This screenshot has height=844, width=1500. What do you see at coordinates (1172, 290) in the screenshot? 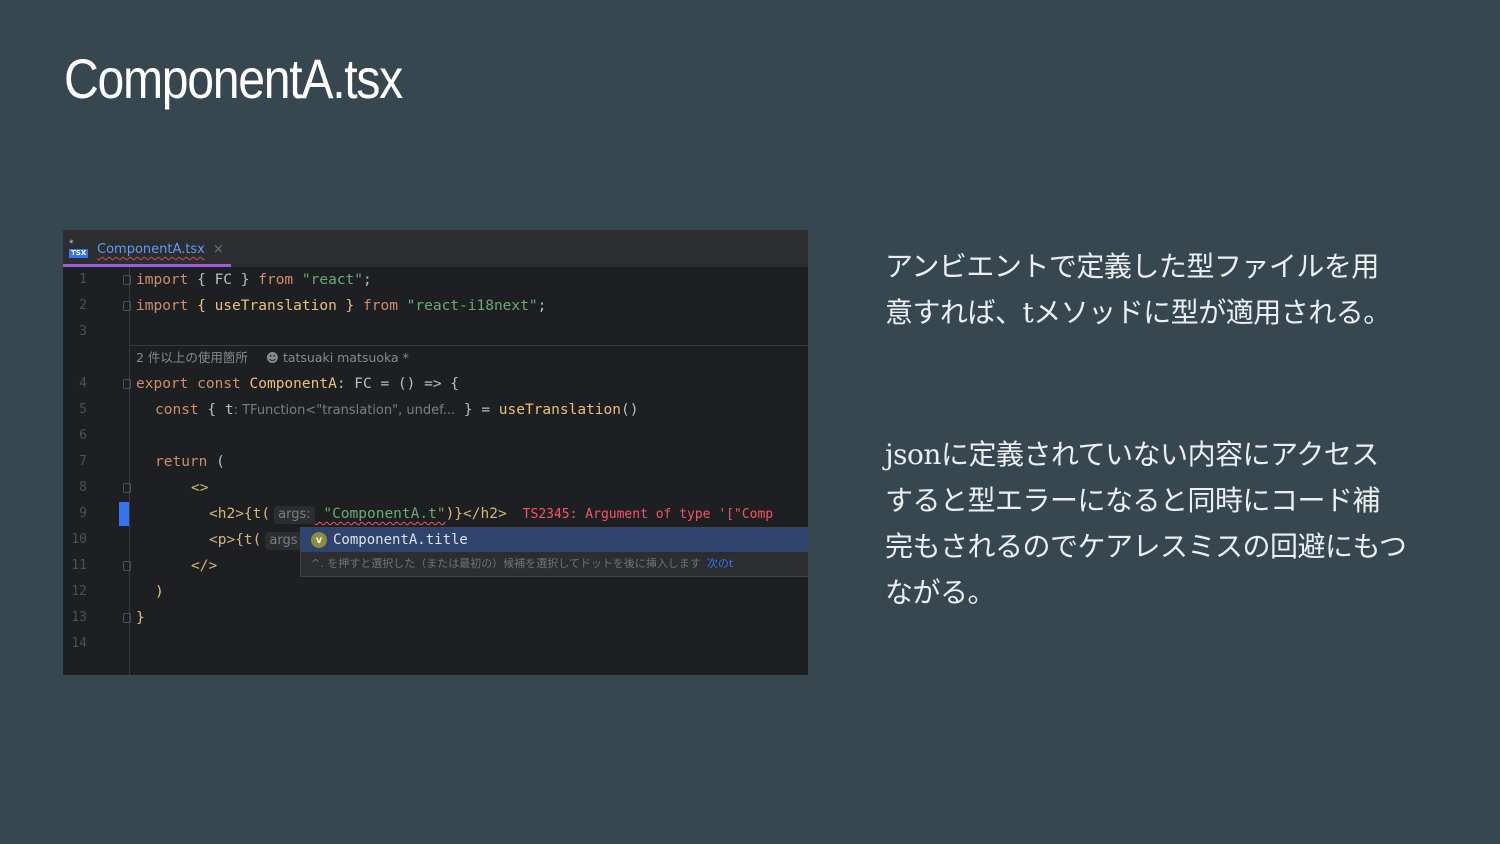
I see `description-paragraph-1: アンビエントで定義した型ファイルを用 意すれば、tメソッドに型が適用される。` at bounding box center [1172, 290].